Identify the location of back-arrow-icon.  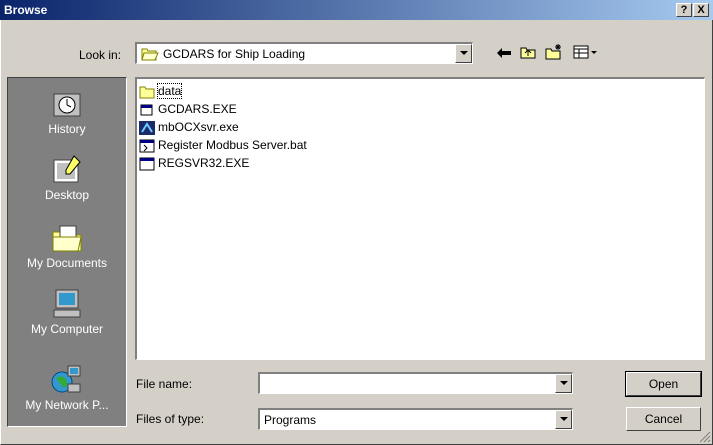
(504, 53).